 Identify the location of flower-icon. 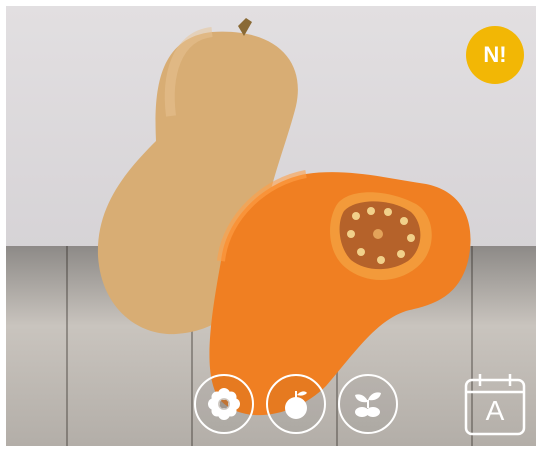
(224, 404).